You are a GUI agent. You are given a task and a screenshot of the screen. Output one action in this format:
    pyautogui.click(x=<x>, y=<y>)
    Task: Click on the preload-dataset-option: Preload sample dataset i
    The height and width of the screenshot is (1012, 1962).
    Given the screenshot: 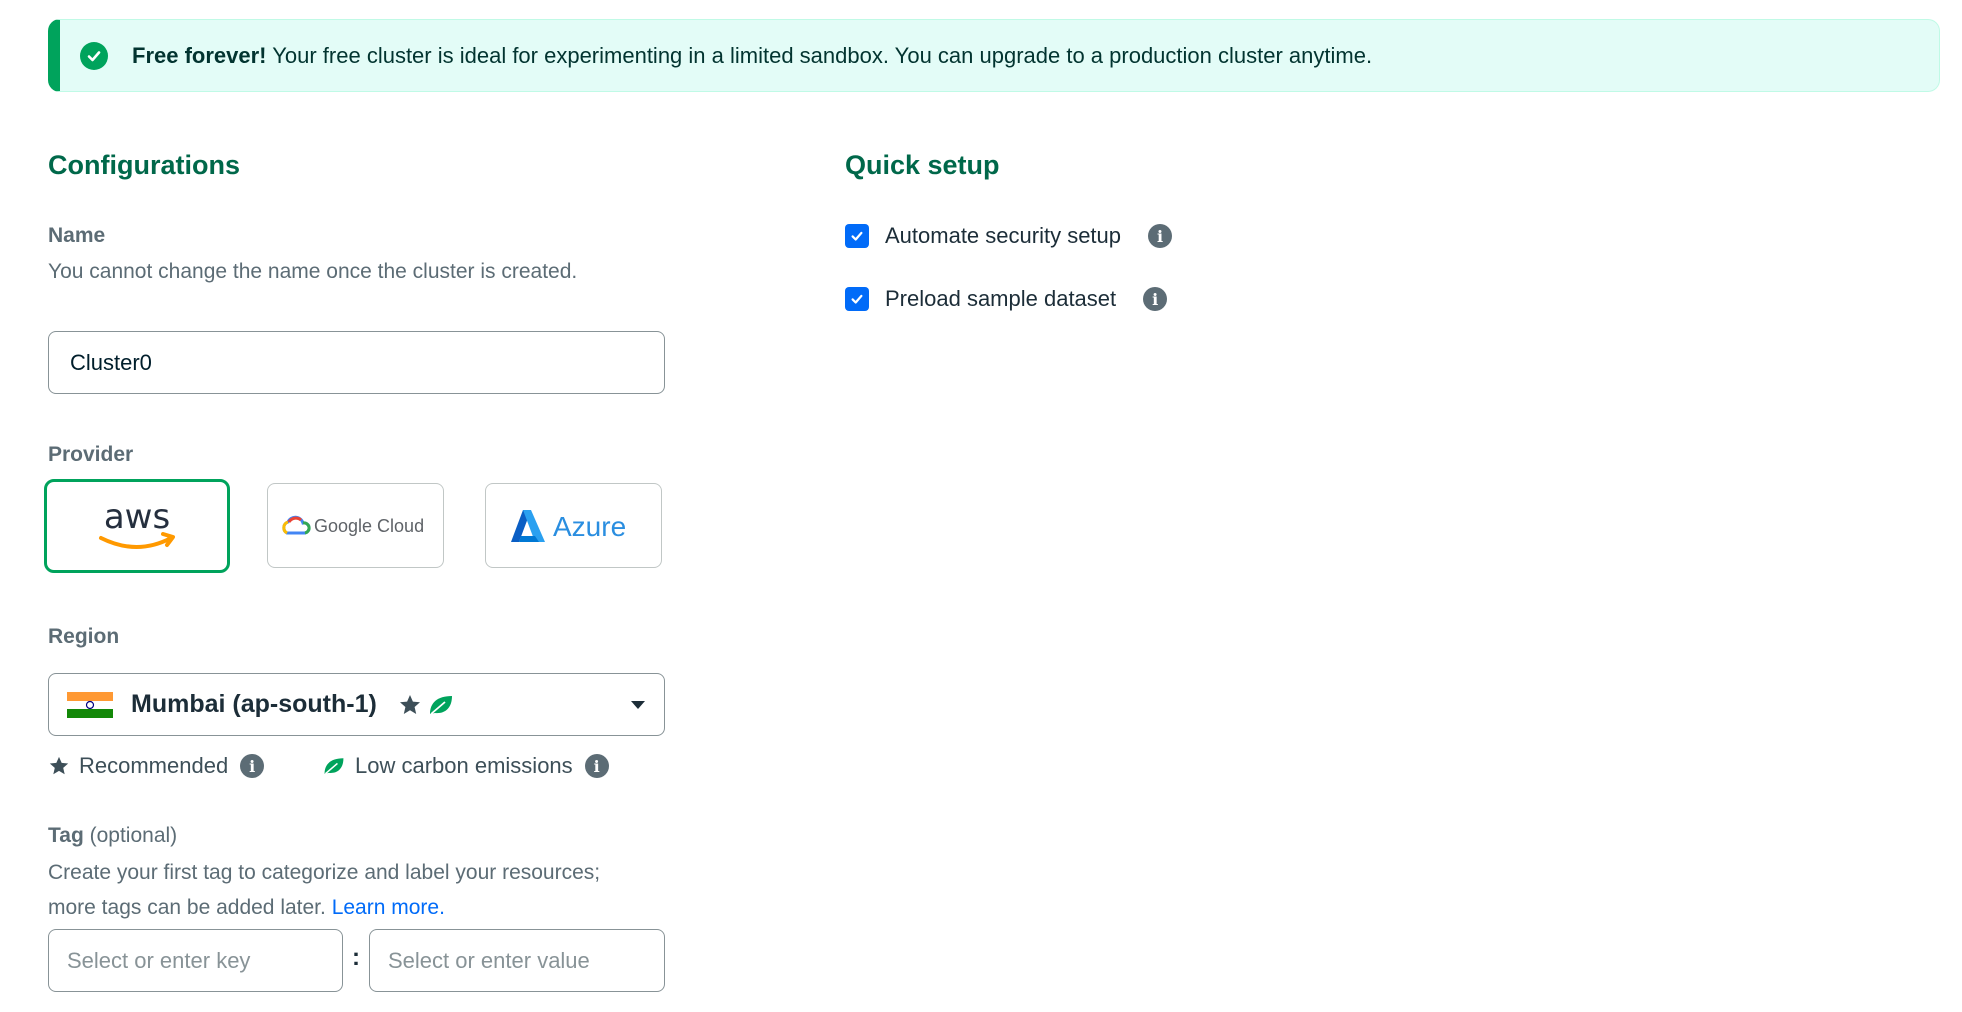 What is the action you would take?
    pyautogui.click(x=1006, y=299)
    